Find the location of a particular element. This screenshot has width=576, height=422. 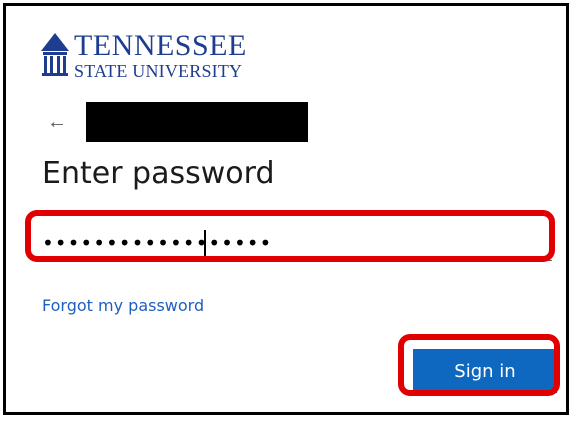

logo-wordmark: TENNESSEE STATE UNIVERSITY is located at coordinates (160, 55).